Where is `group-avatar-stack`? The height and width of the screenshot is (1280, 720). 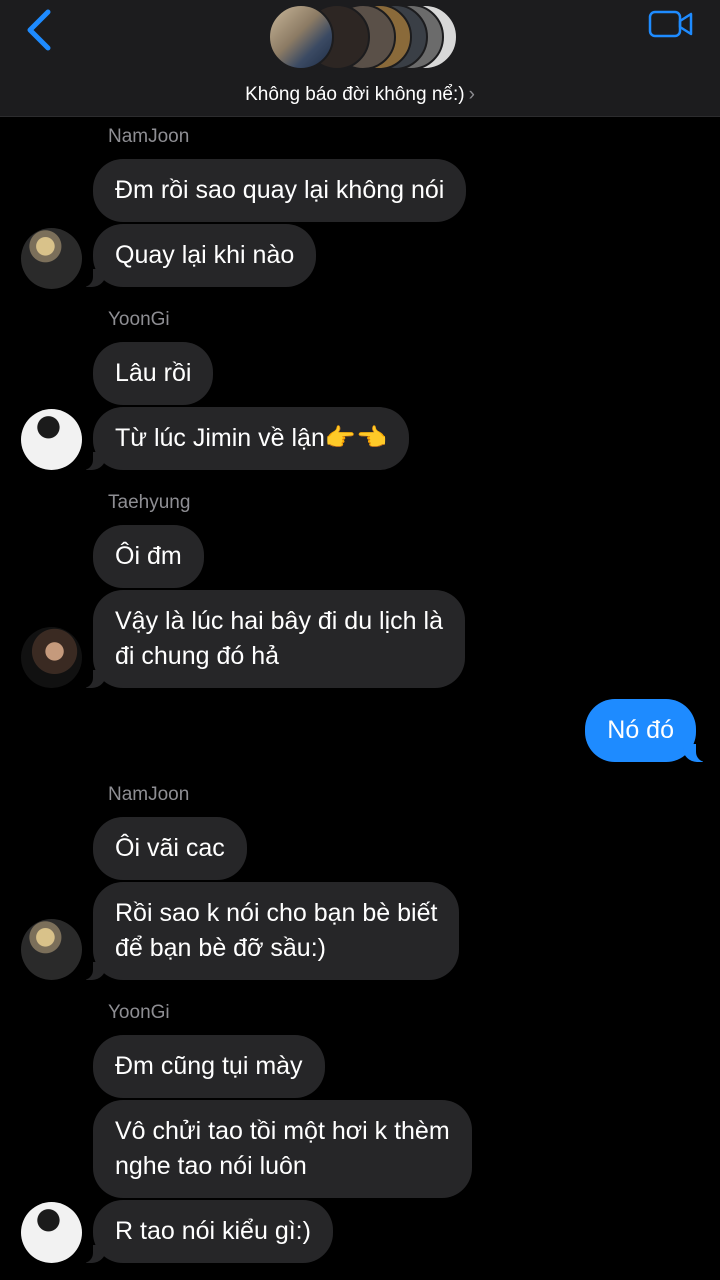 group-avatar-stack is located at coordinates (363, 39).